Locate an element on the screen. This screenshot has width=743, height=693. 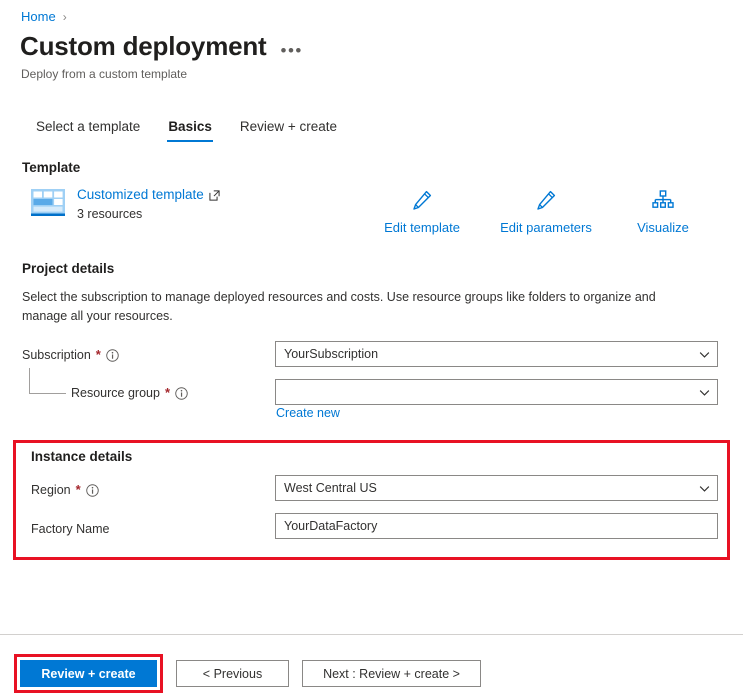
region-label-group: Region * is located at coordinates (65, 490).